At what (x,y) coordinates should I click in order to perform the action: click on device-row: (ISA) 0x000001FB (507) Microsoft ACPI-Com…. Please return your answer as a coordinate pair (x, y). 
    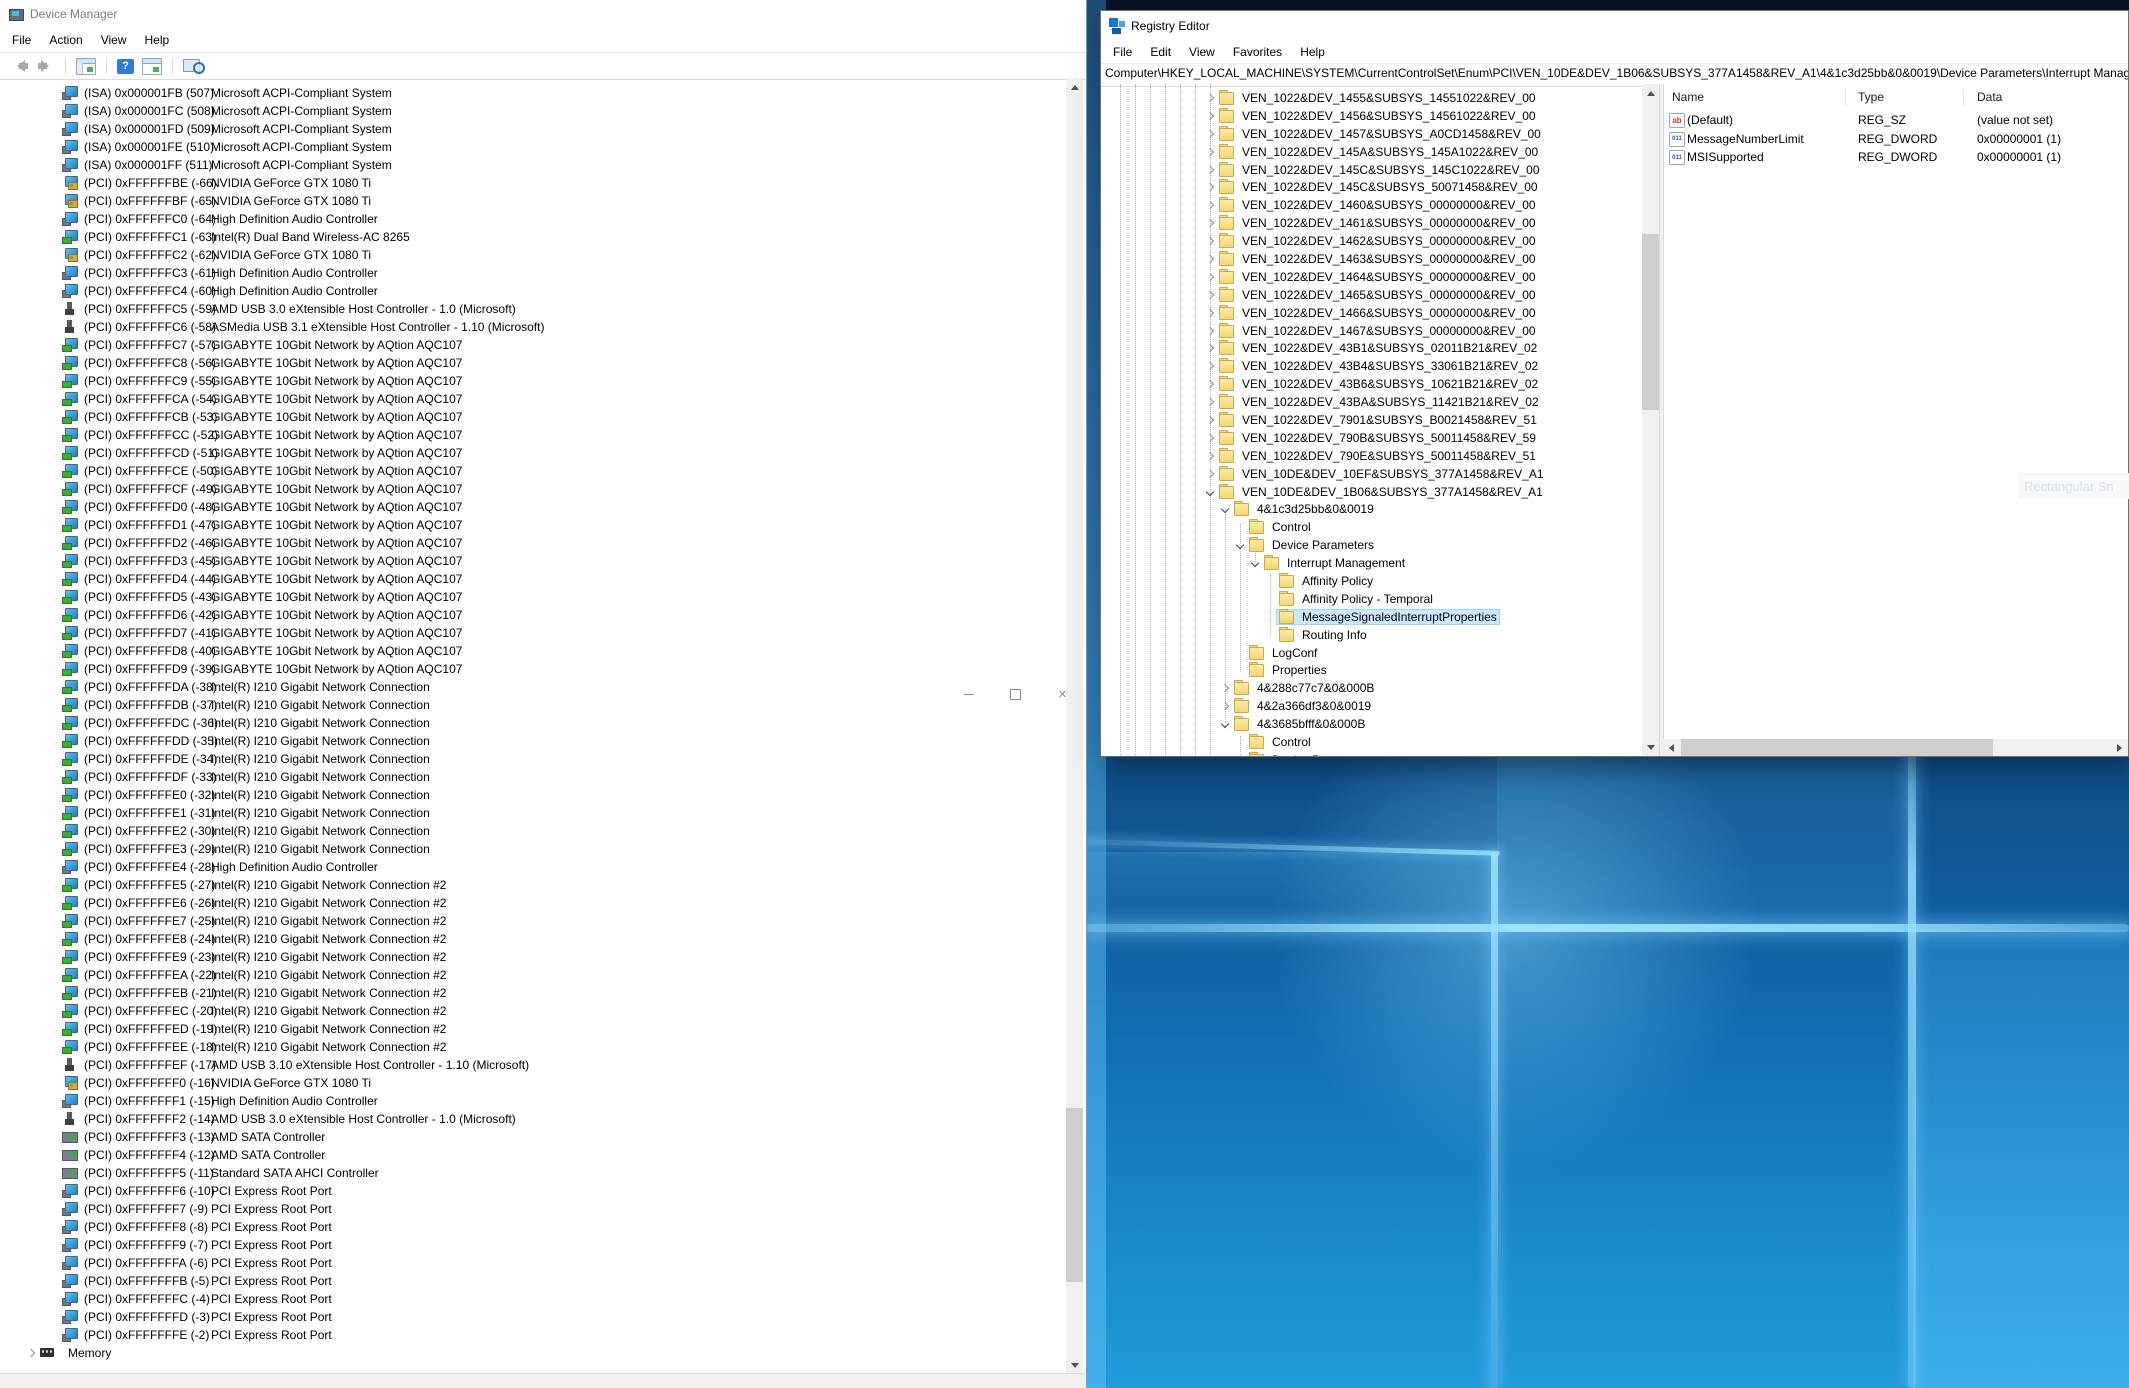
    Looking at the image, I should click on (533, 93).